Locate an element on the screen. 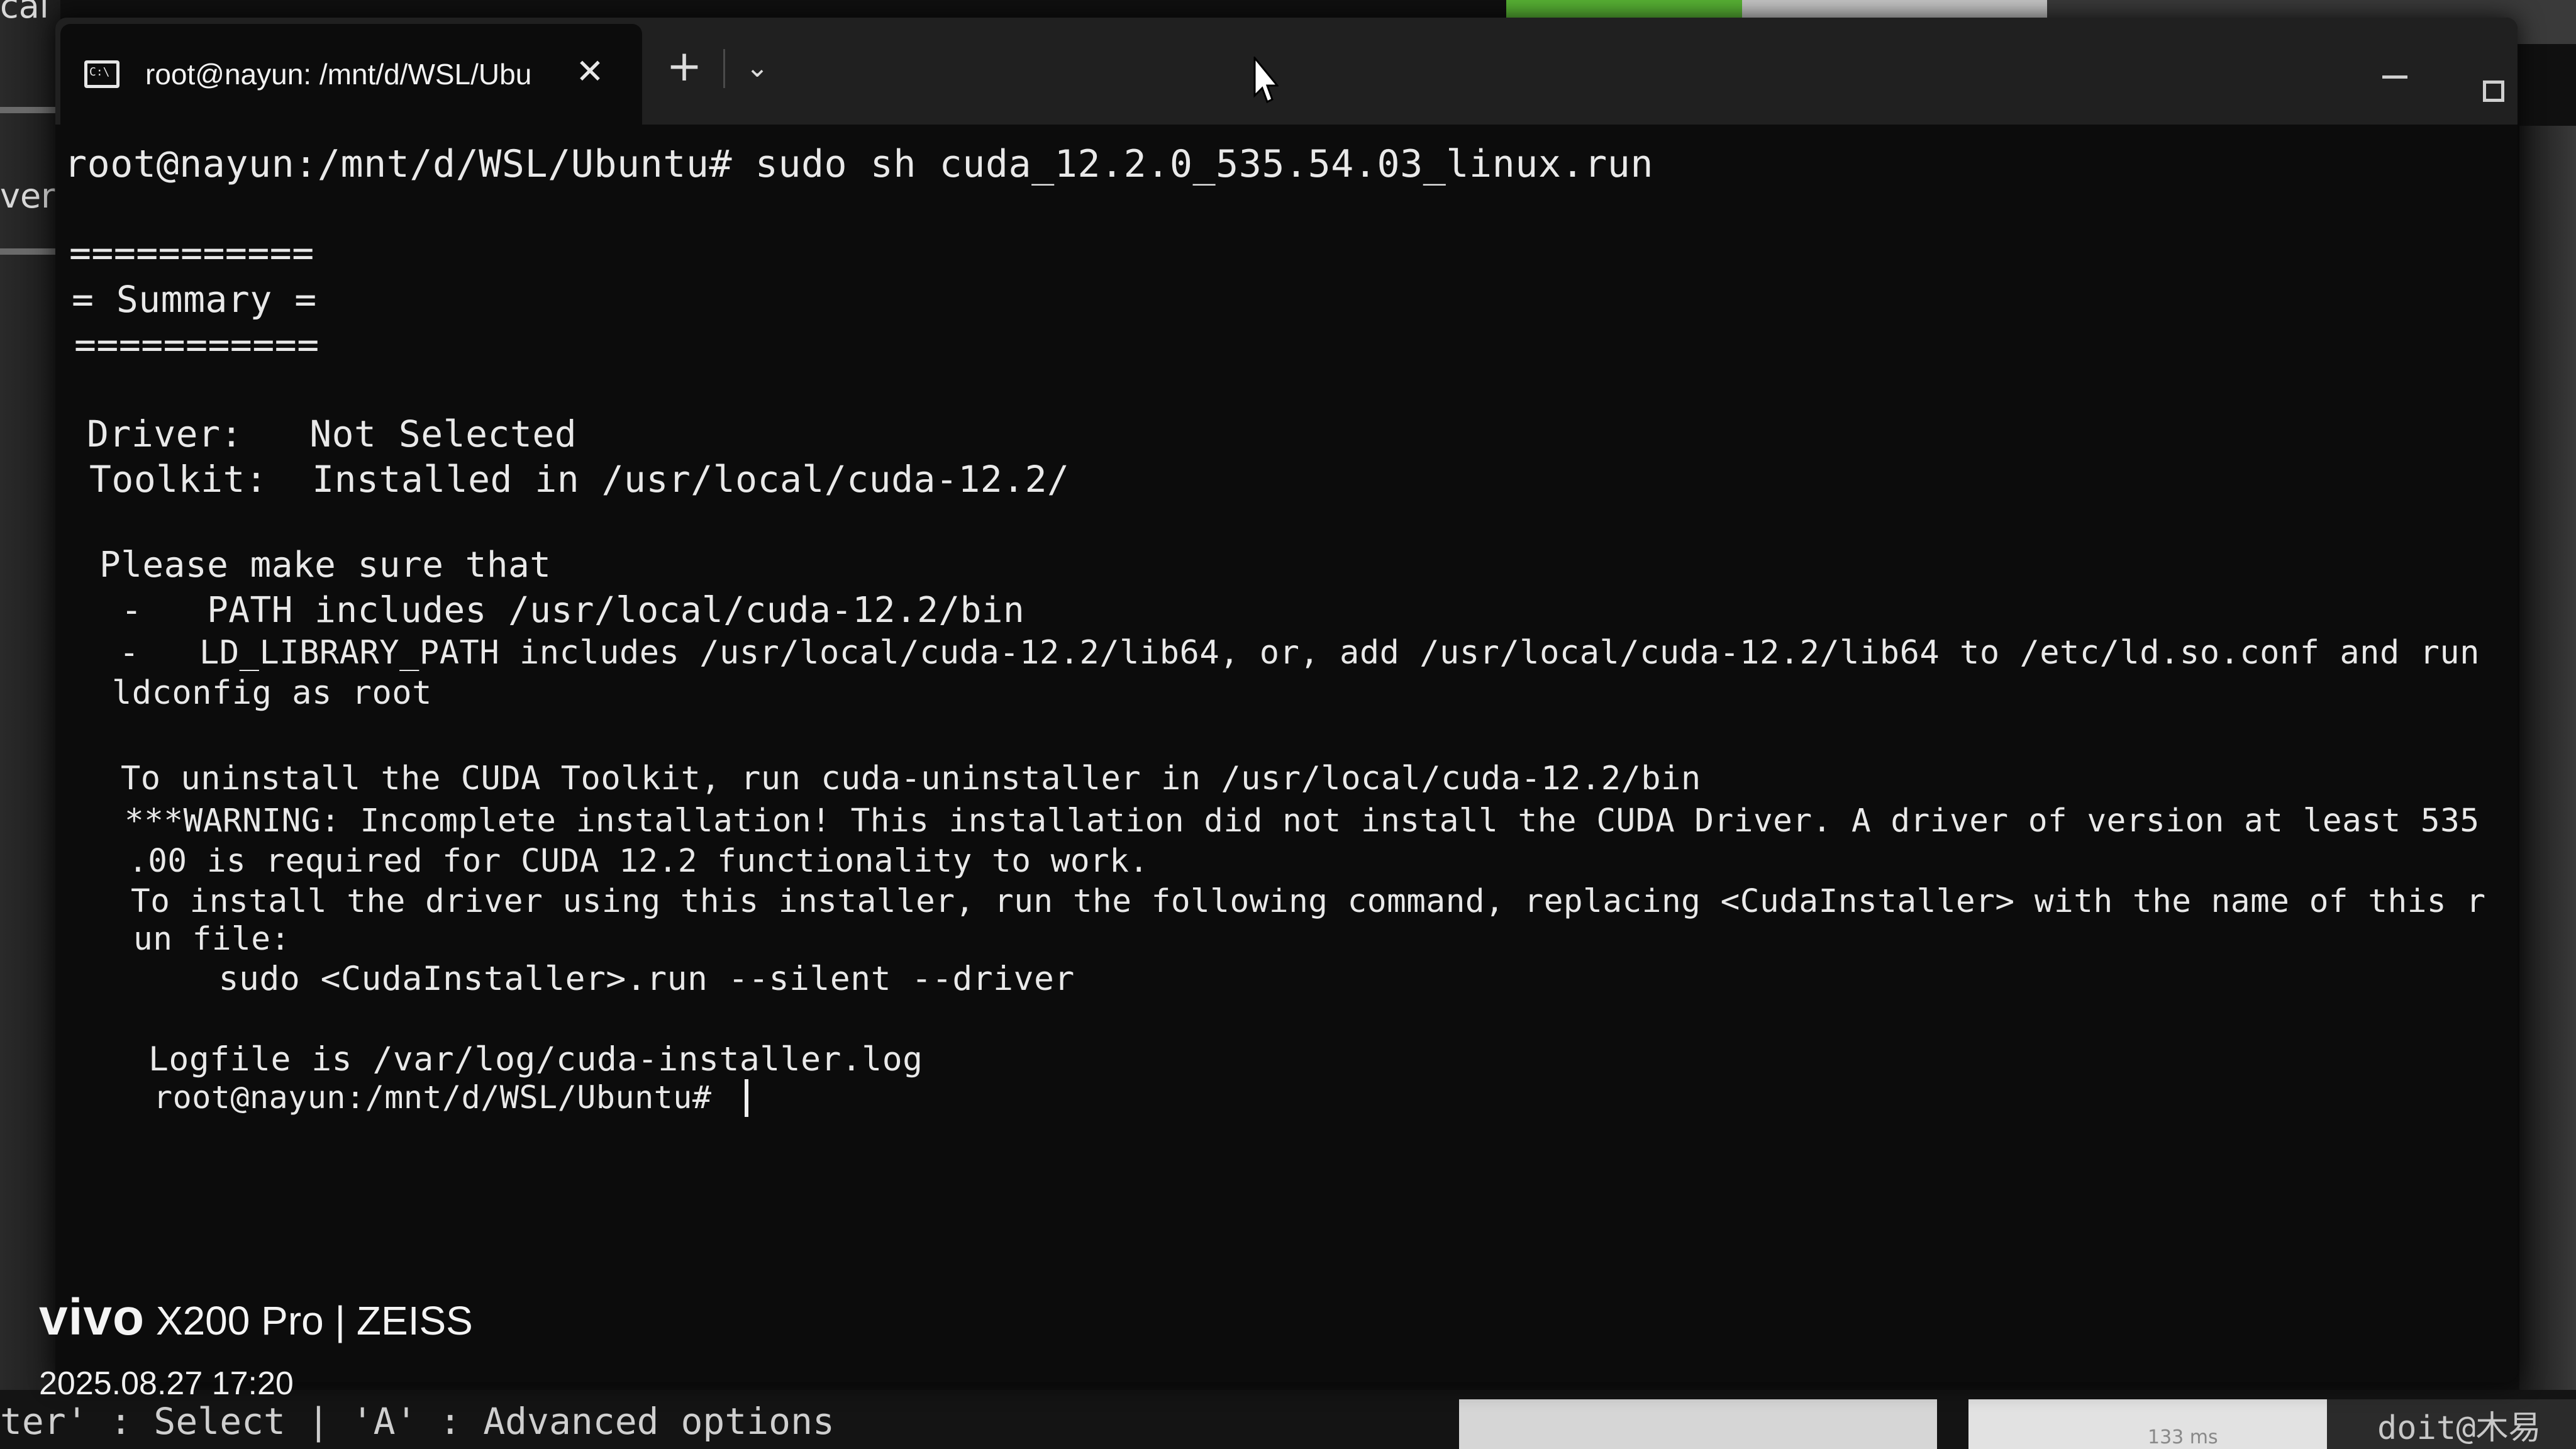  background-left-label: ver is located at coordinates (27, 196).